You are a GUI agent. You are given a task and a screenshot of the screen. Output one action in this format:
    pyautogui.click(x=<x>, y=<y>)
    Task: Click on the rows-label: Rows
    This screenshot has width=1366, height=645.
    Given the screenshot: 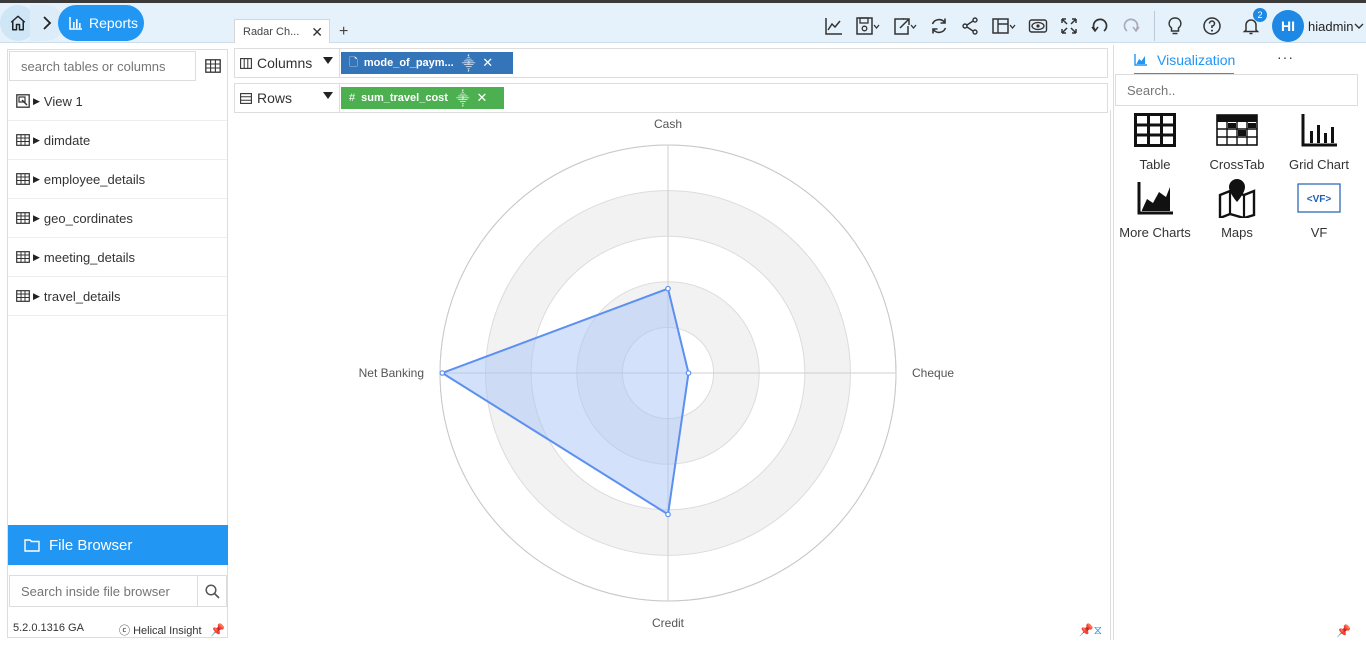 What is the action you would take?
    pyautogui.click(x=275, y=98)
    